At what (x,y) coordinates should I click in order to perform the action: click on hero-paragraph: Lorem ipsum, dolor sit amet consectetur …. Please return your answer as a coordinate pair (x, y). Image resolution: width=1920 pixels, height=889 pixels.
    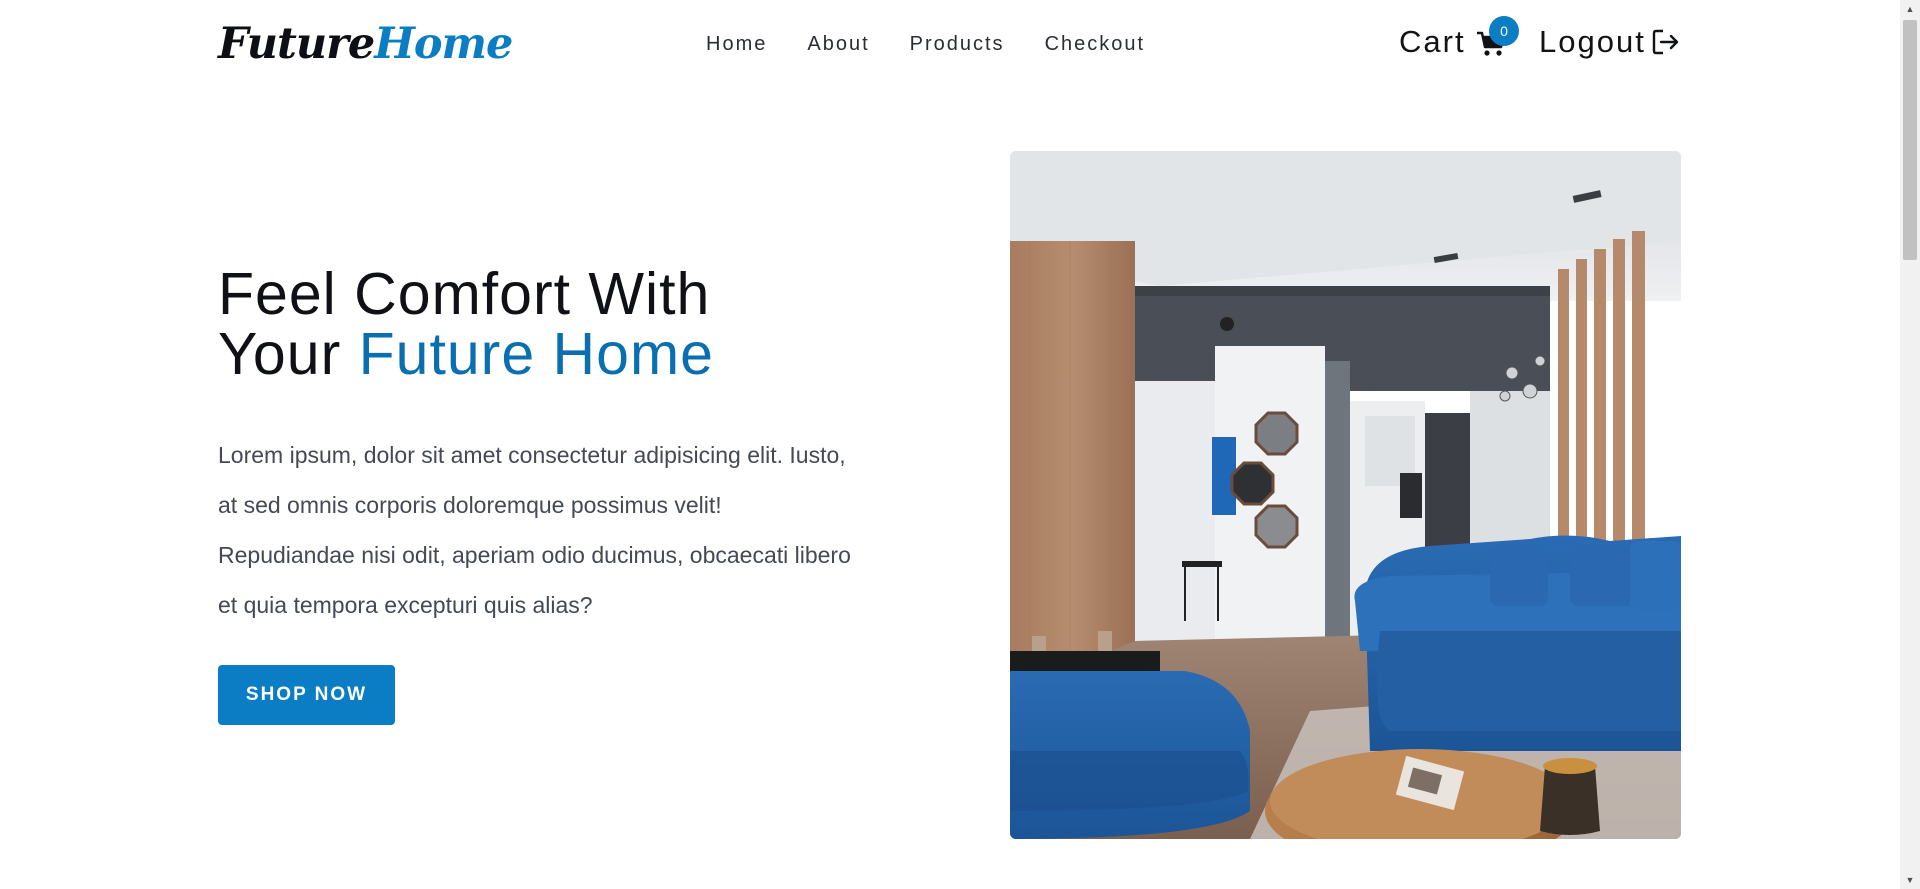
    Looking at the image, I should click on (534, 530).